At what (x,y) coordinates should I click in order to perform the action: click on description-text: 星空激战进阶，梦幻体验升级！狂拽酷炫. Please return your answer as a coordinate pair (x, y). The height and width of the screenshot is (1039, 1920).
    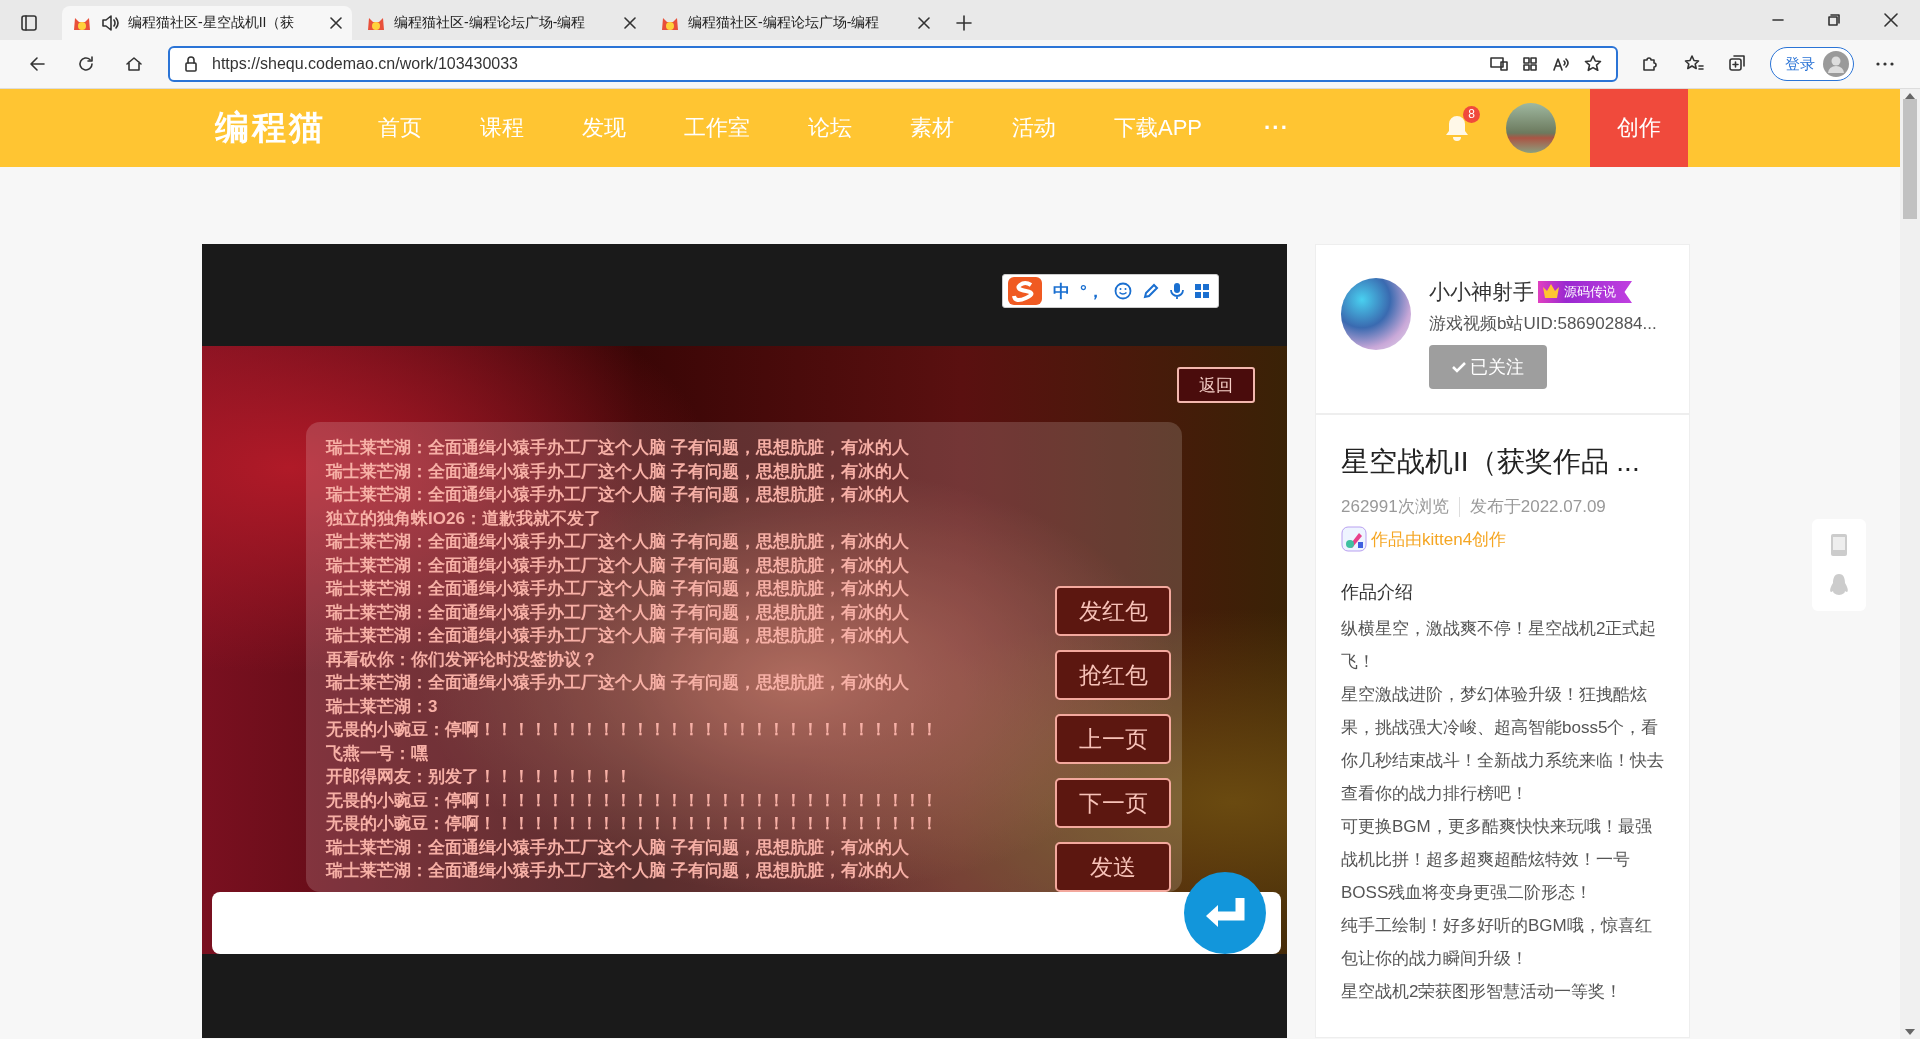
    Looking at the image, I should click on (1494, 695).